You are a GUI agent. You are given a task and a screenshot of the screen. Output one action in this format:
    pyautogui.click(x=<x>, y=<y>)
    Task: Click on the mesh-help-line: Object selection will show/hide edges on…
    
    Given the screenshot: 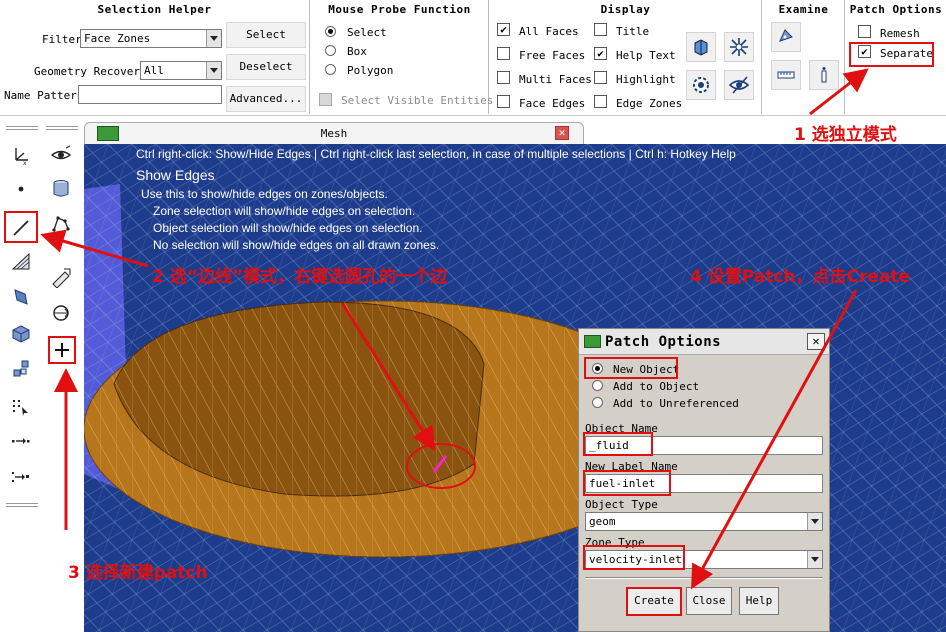 What is the action you would take?
    pyautogui.click(x=288, y=228)
    